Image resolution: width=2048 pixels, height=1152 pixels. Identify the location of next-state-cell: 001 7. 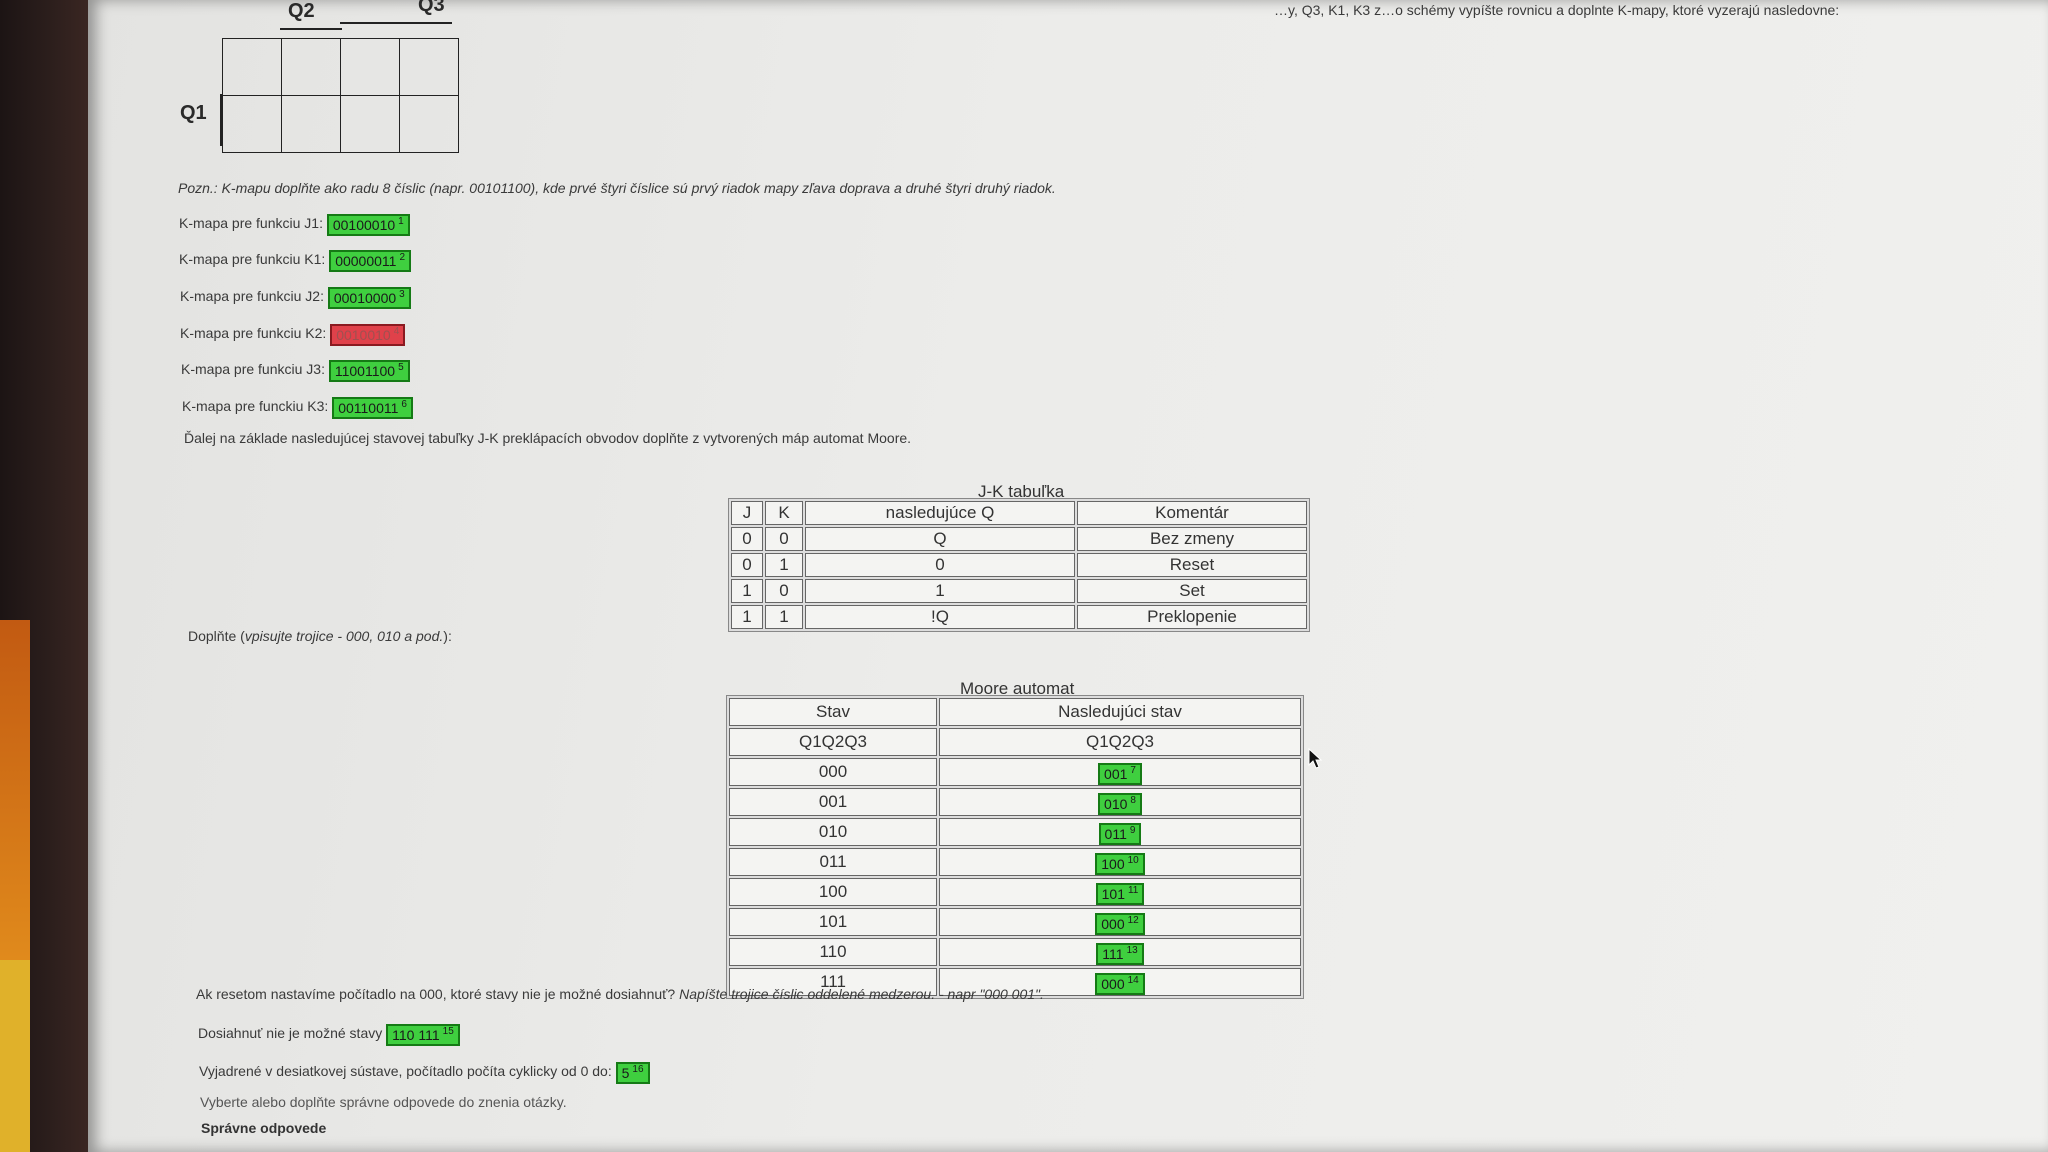
(1120, 772).